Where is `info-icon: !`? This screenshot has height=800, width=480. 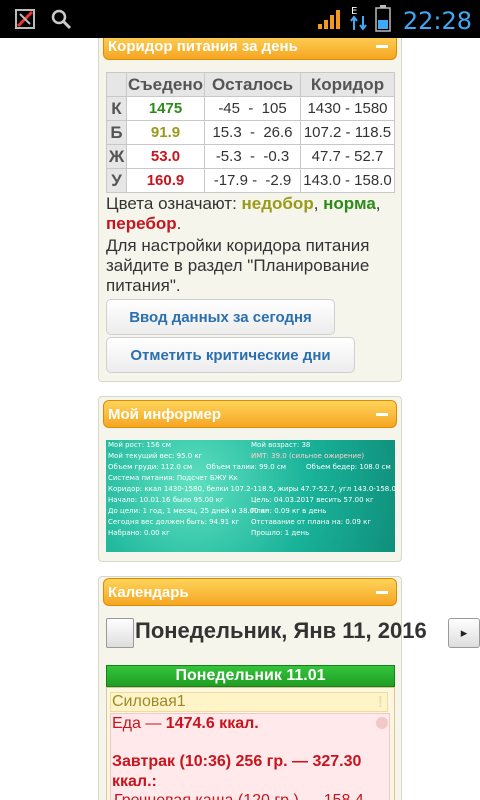
info-icon: ! is located at coordinates (380, 702).